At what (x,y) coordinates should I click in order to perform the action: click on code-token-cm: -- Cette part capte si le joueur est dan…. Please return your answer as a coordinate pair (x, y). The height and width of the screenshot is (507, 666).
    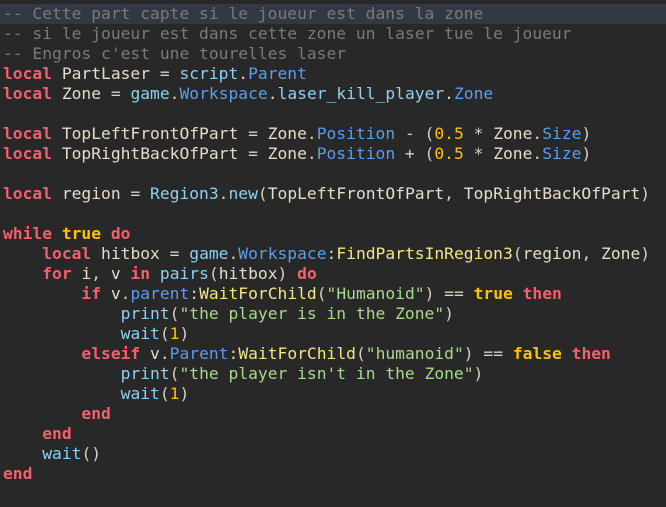
    Looking at the image, I should click on (243, 13).